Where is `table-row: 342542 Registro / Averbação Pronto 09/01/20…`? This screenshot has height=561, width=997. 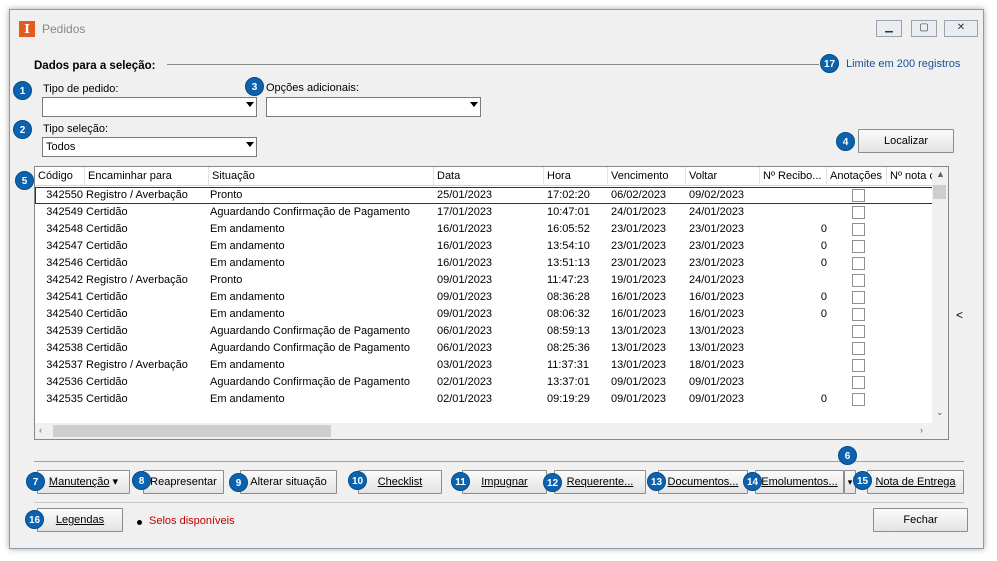 table-row: 342542 Registro / Averbação Pronto 09/01/20… is located at coordinates (485, 280).